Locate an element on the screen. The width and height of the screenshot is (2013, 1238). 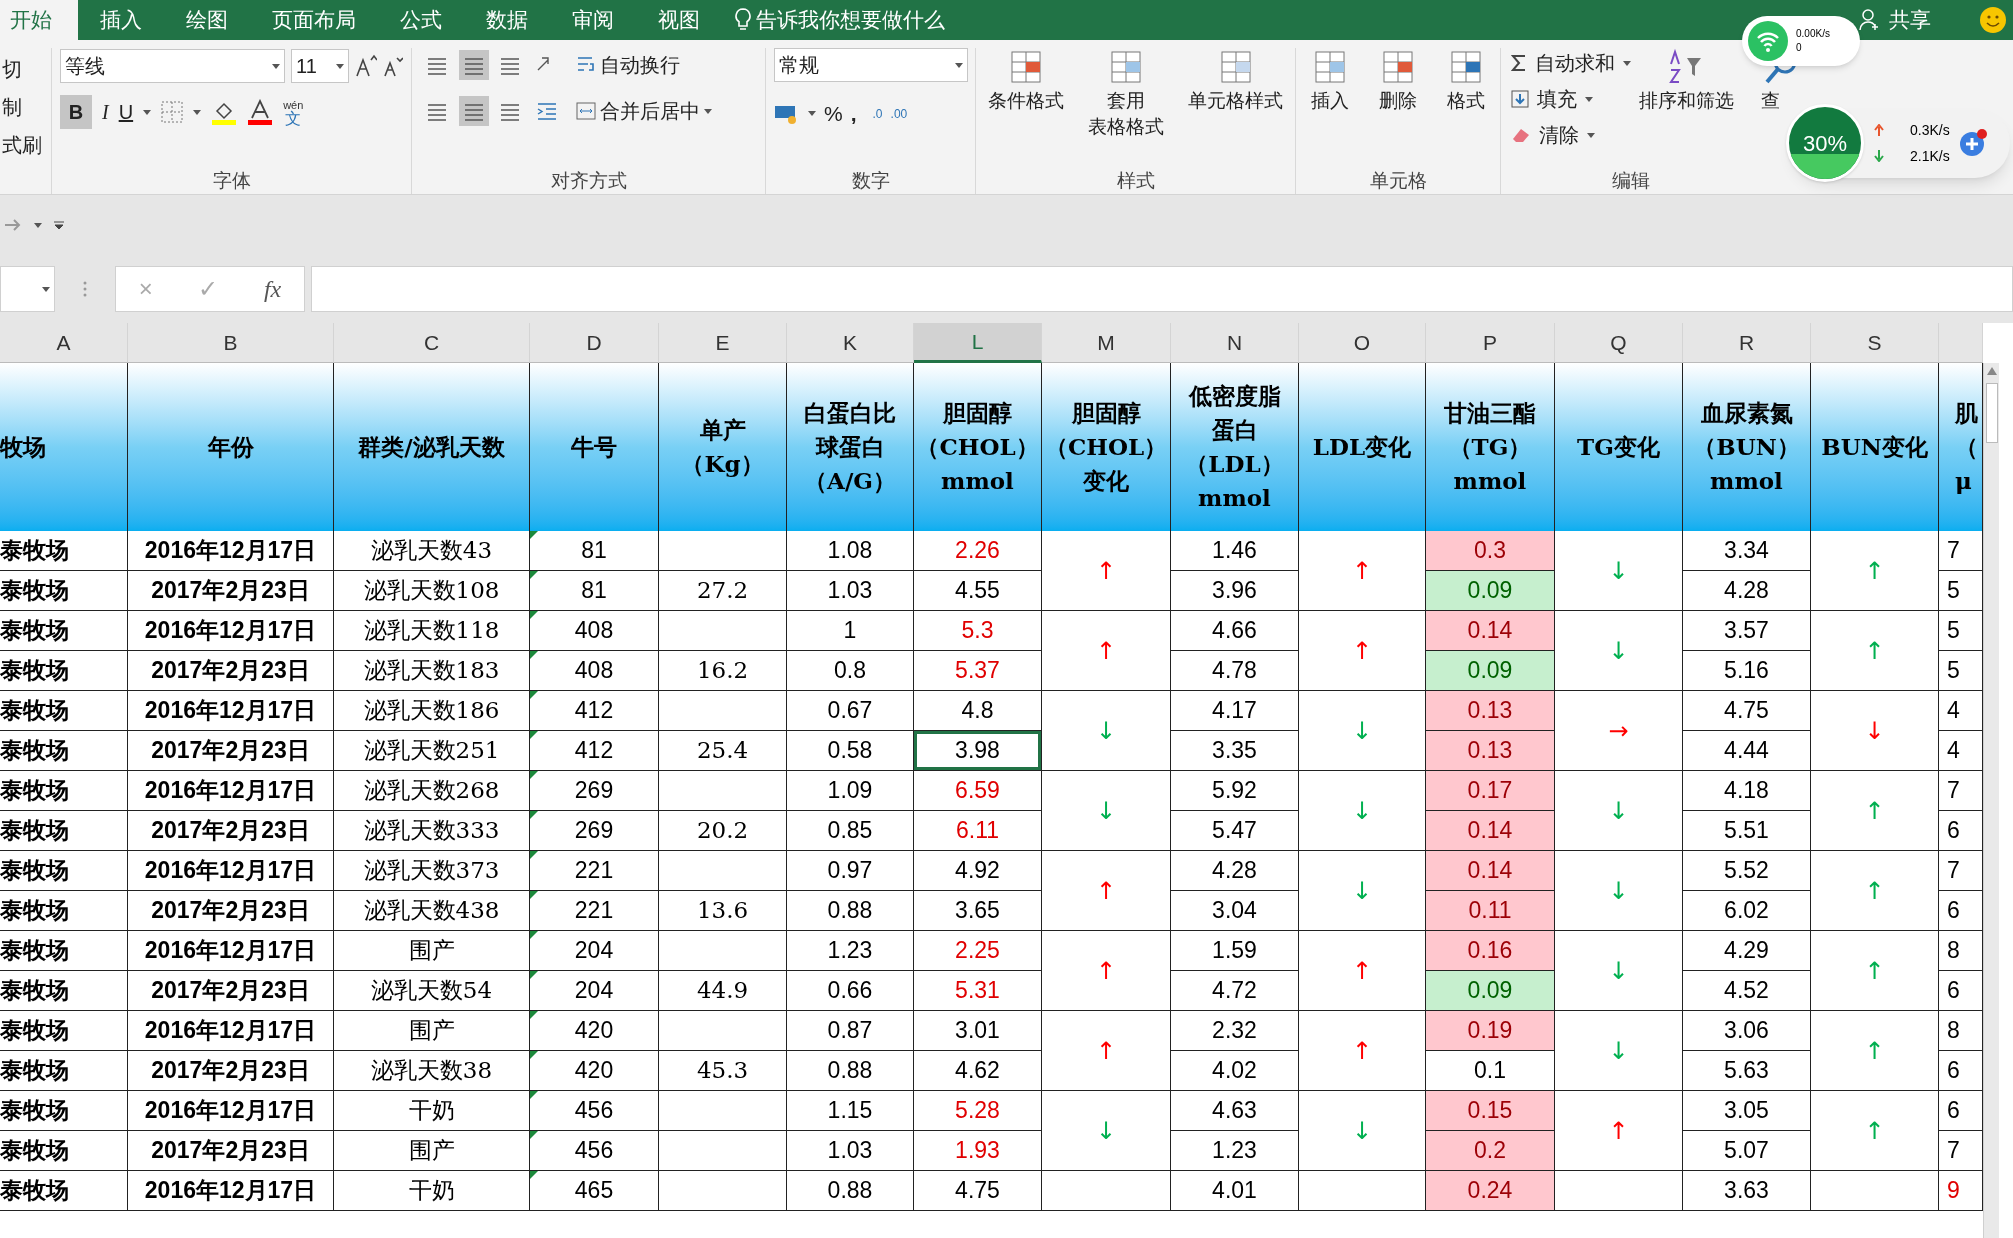
table-cell: 456 is located at coordinates (594, 1151).